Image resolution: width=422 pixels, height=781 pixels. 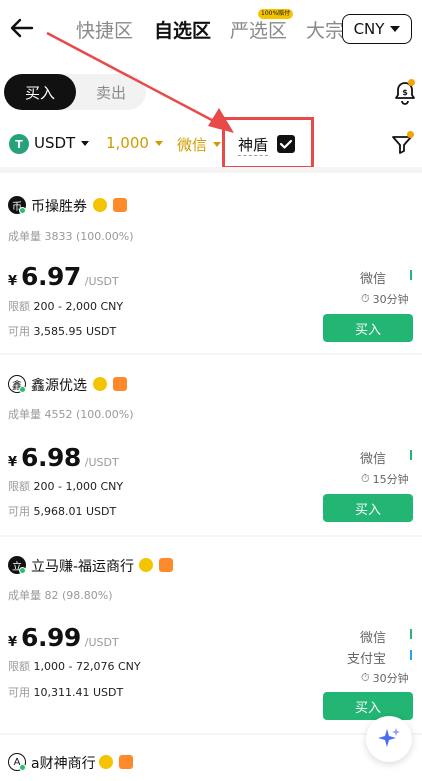 I want to click on shield-checkbox, so click(x=286, y=144).